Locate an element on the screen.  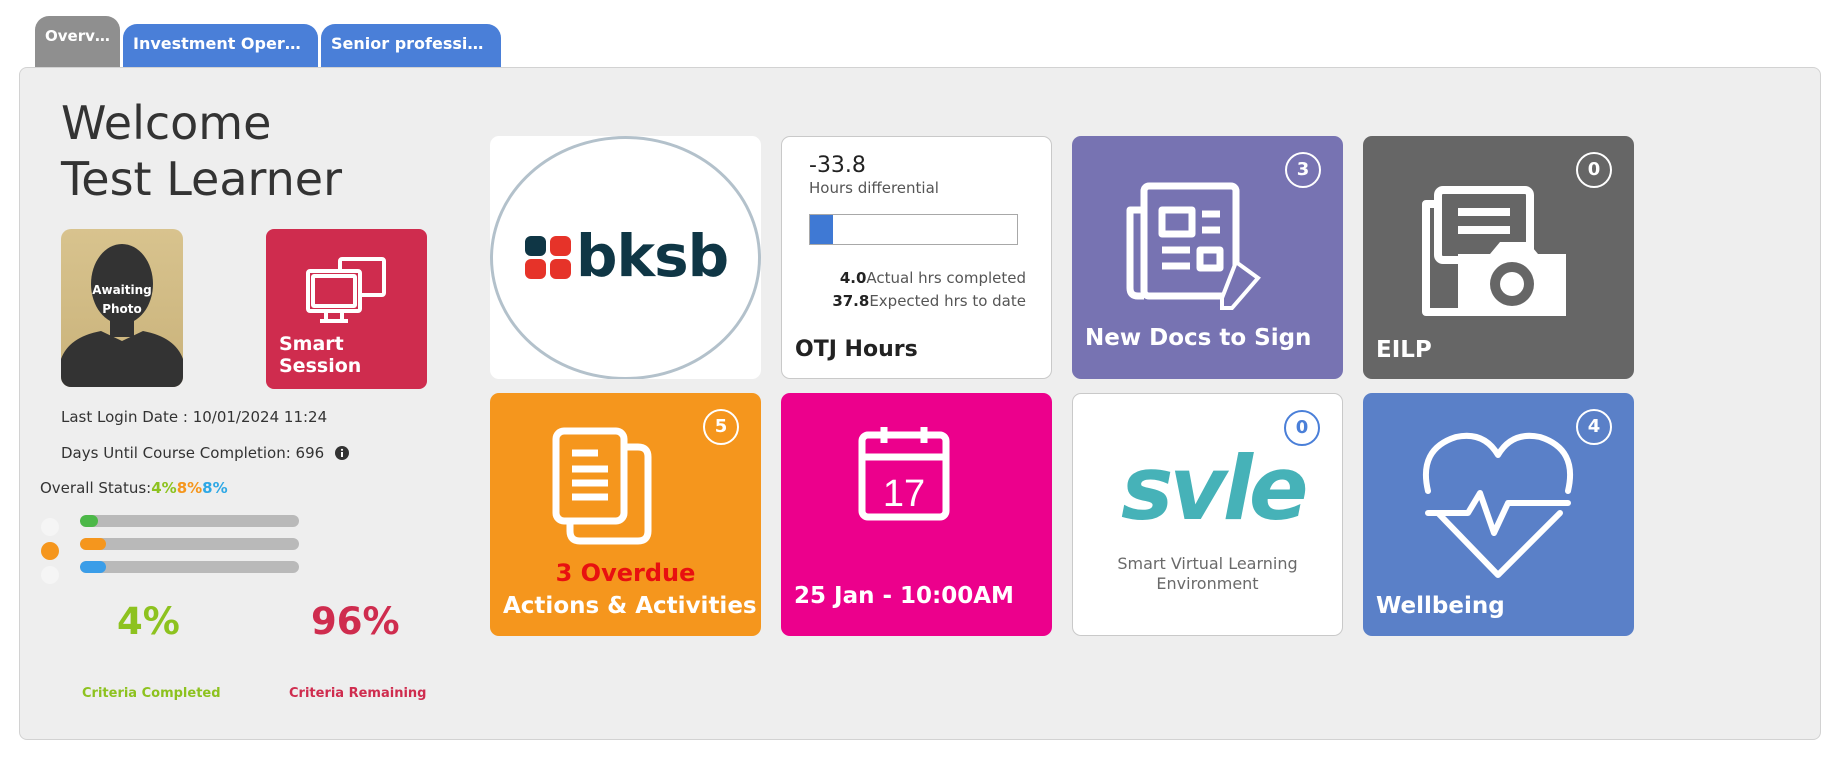
calendar-icon: 17 is located at coordinates (904, 474).